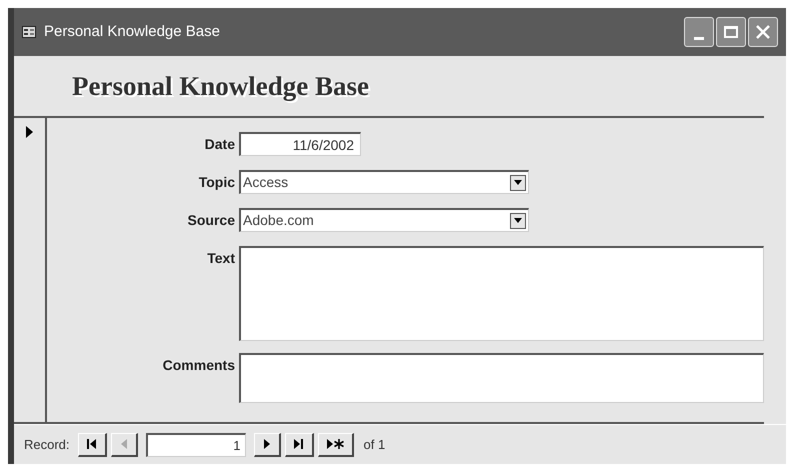 This screenshot has height=466, width=801. I want to click on first-record-button, so click(92, 444).